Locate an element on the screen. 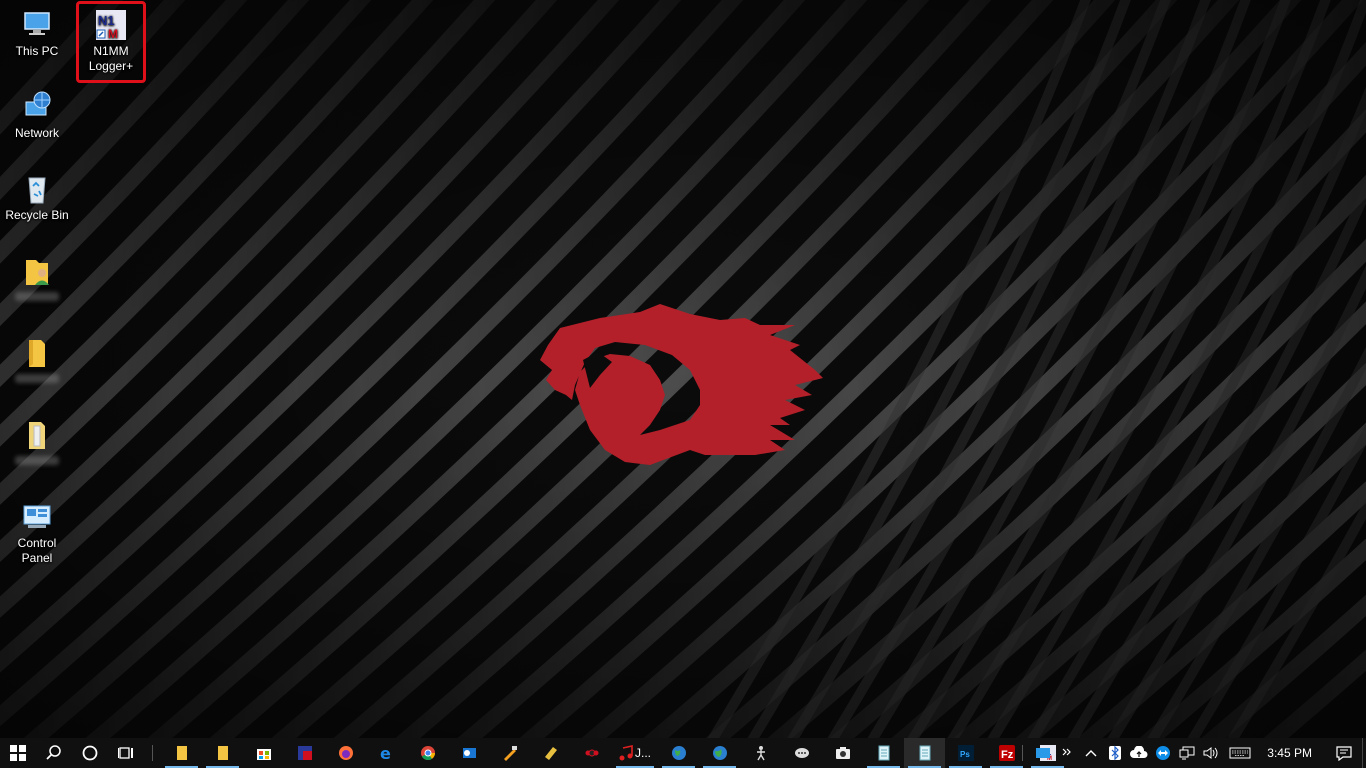 The image size is (1366, 768). n1mm-logger-icon: N1 M is located at coordinates (111, 25).